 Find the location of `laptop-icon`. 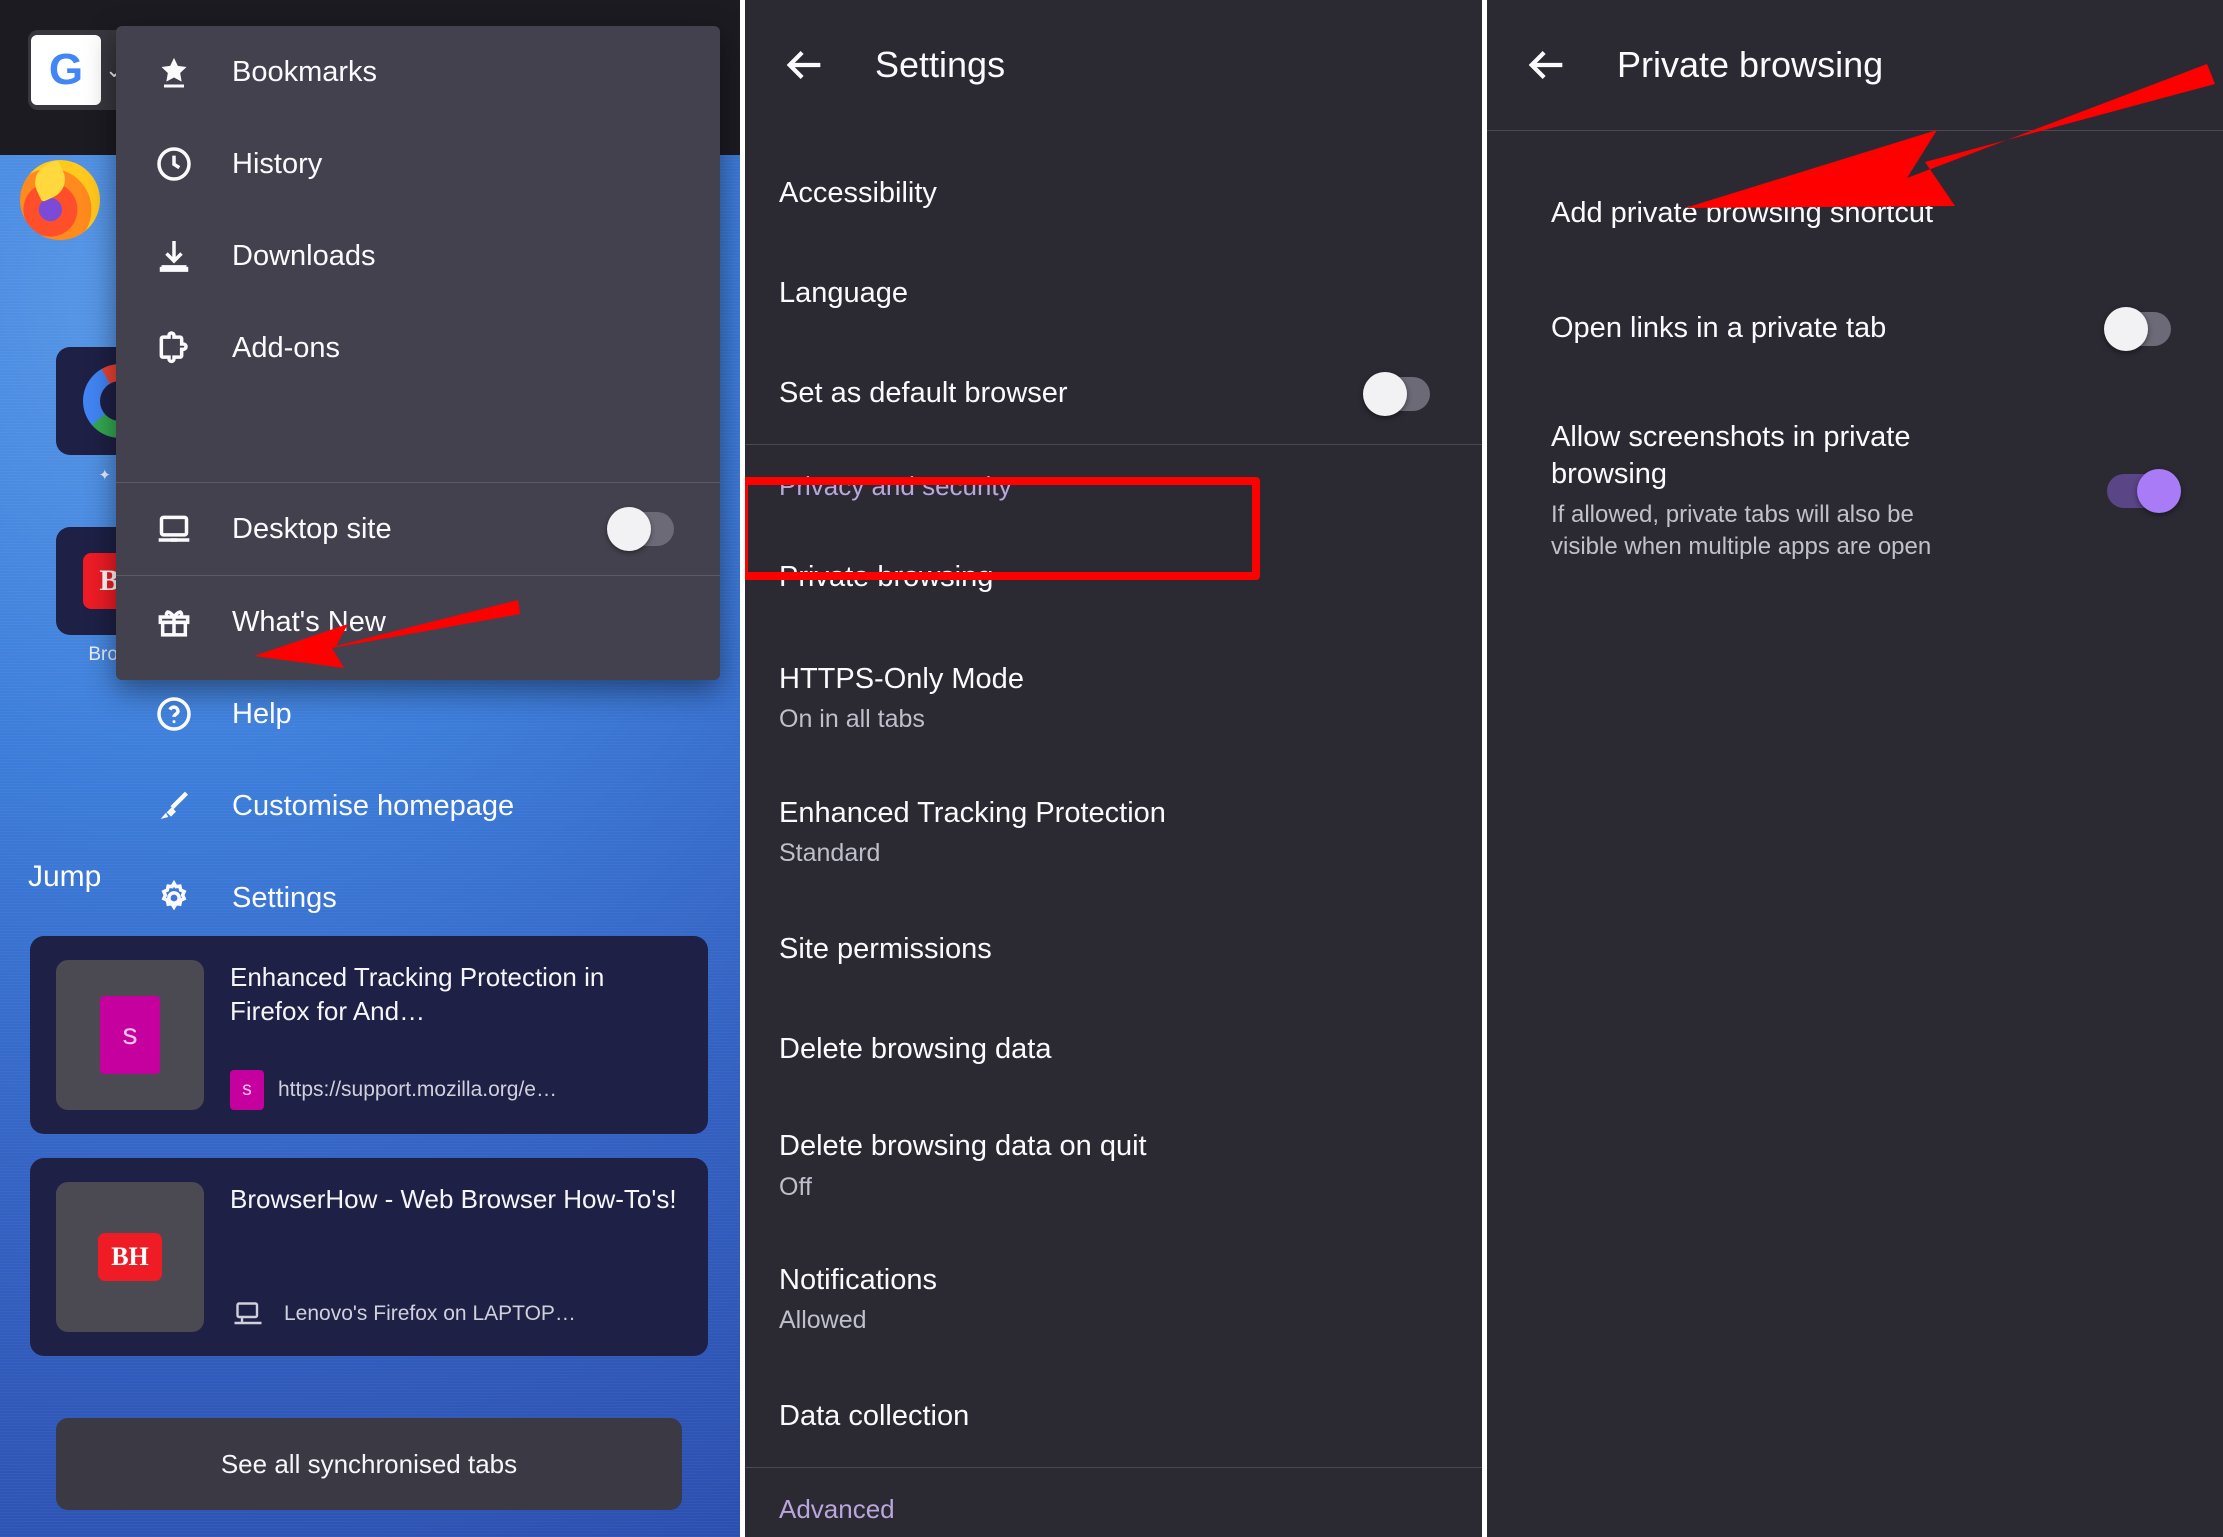

laptop-icon is located at coordinates (174, 529).